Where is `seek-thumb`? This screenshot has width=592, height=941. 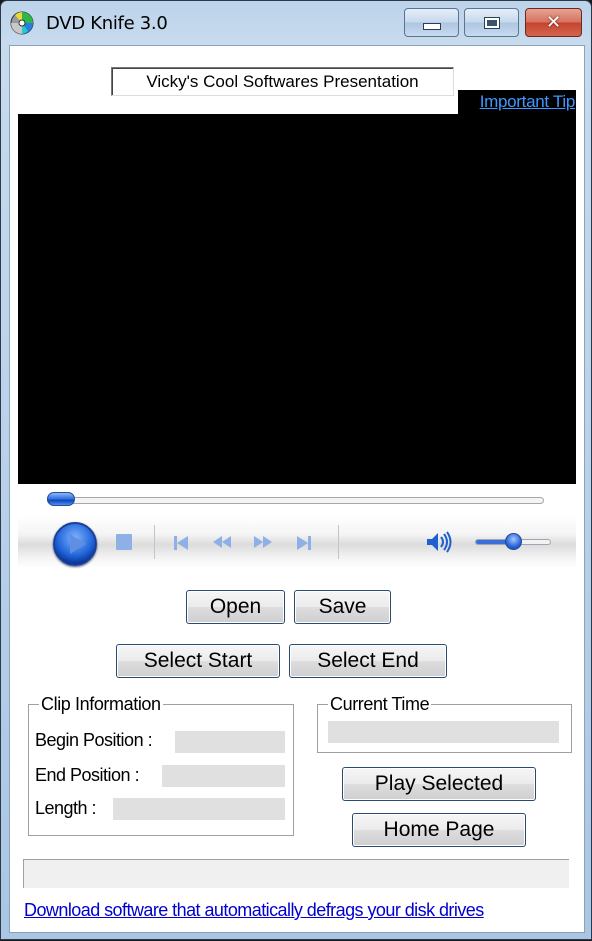 seek-thumb is located at coordinates (61, 499).